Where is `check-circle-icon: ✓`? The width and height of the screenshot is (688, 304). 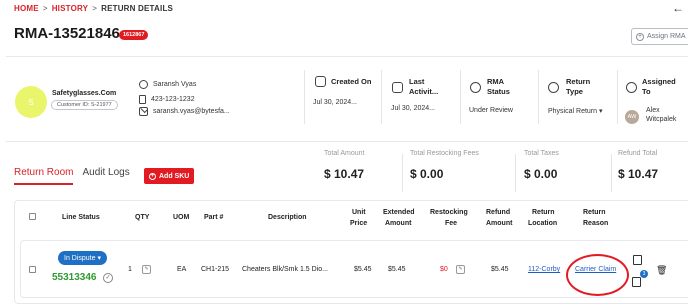
check-circle-icon: ✓ is located at coordinates (108, 278).